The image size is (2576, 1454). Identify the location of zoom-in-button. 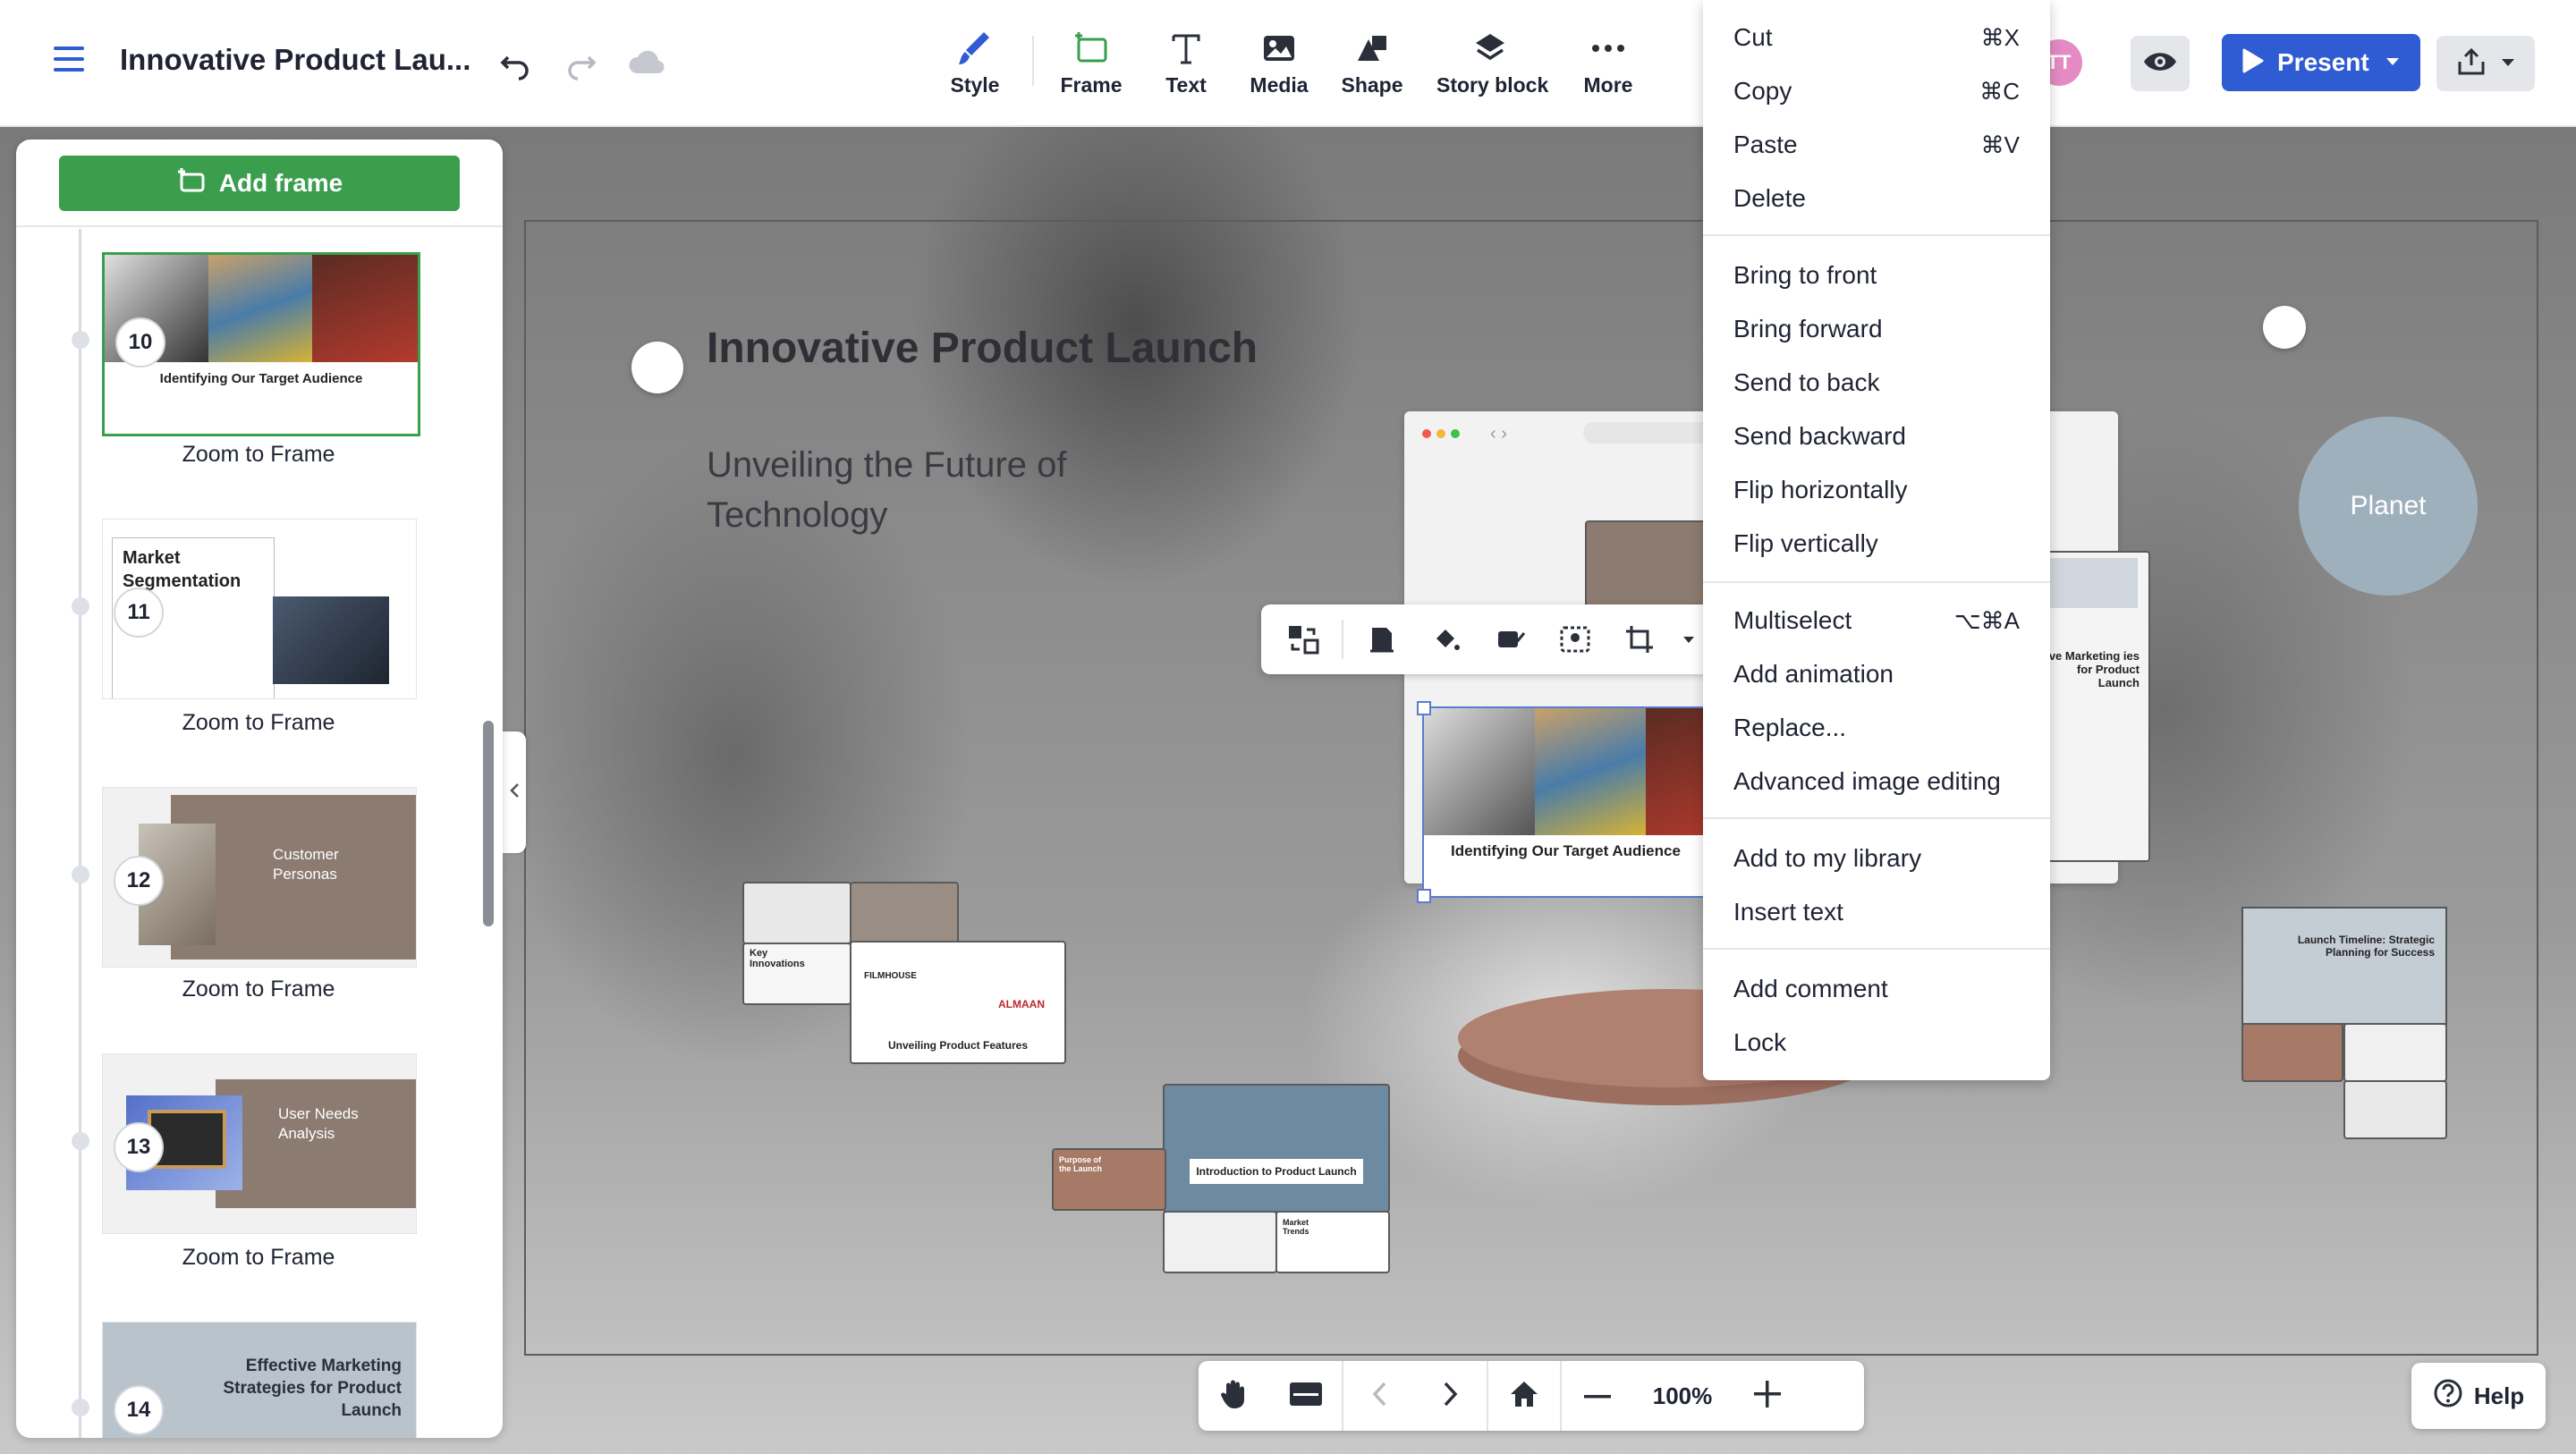
(1767, 1396).